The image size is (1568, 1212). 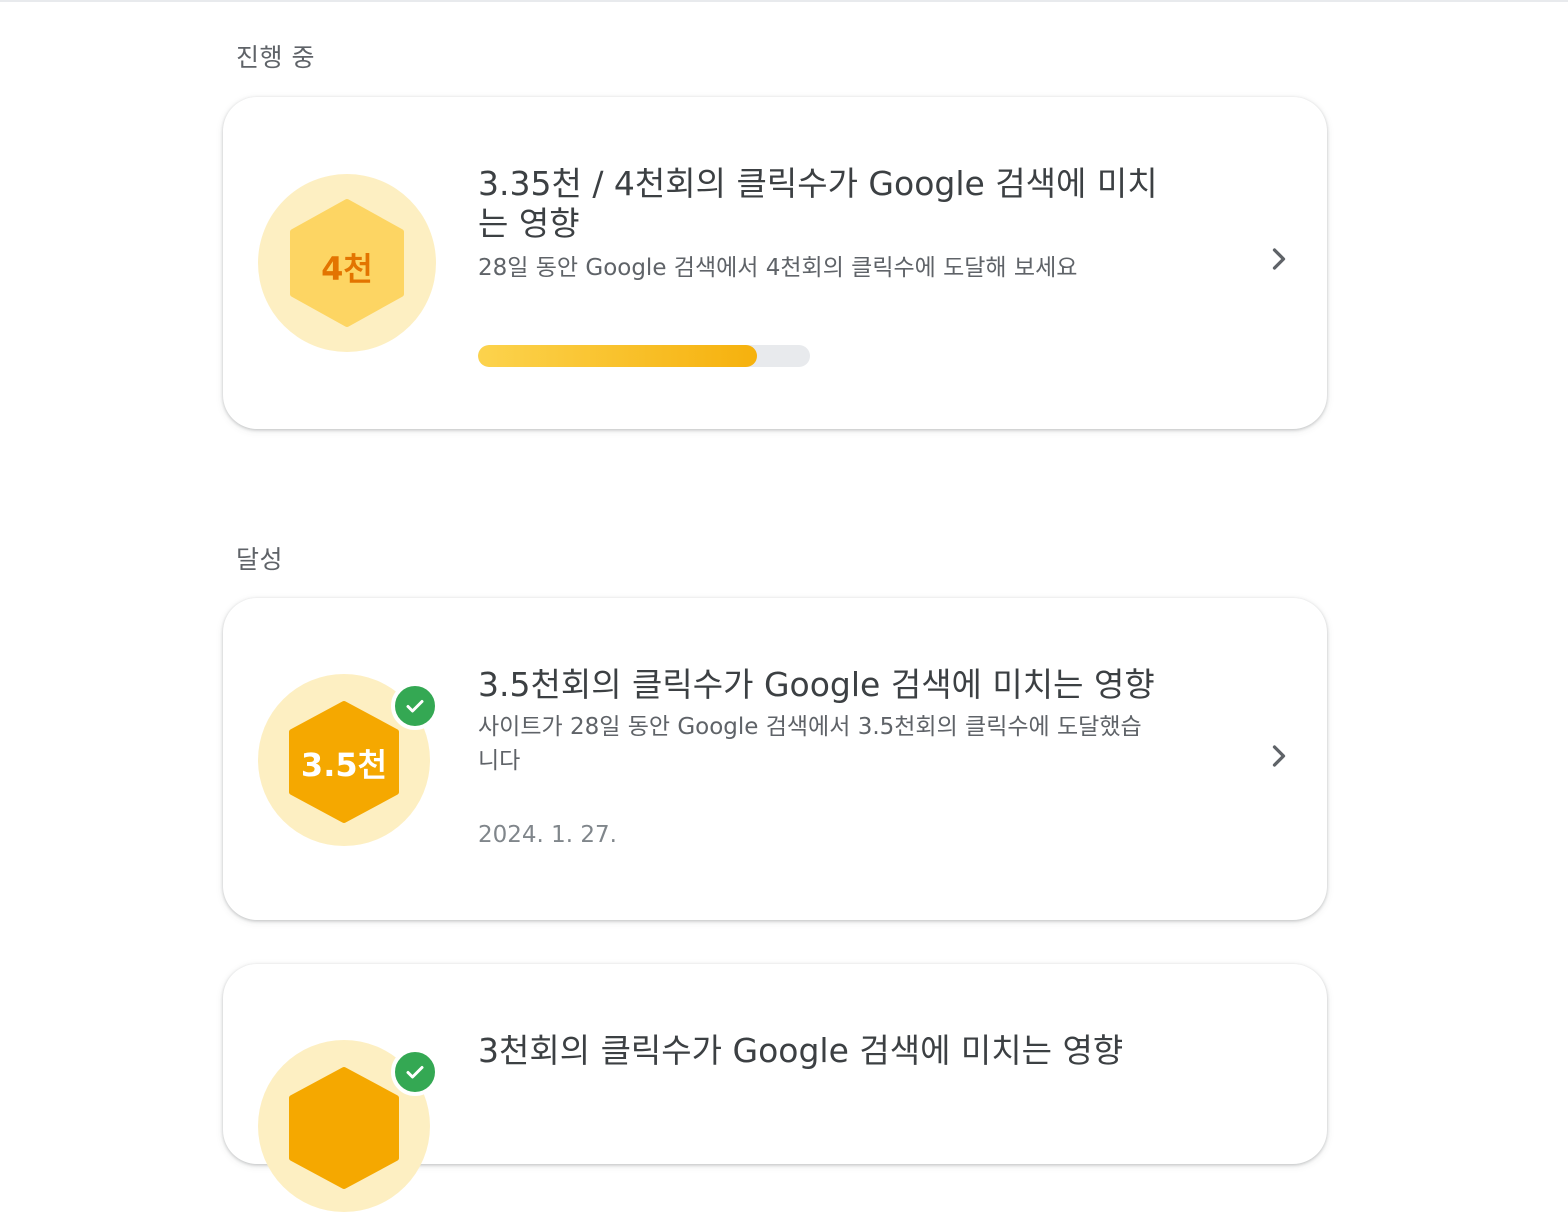 I want to click on section-label-in-progress: 진행 중, so click(x=275, y=57).